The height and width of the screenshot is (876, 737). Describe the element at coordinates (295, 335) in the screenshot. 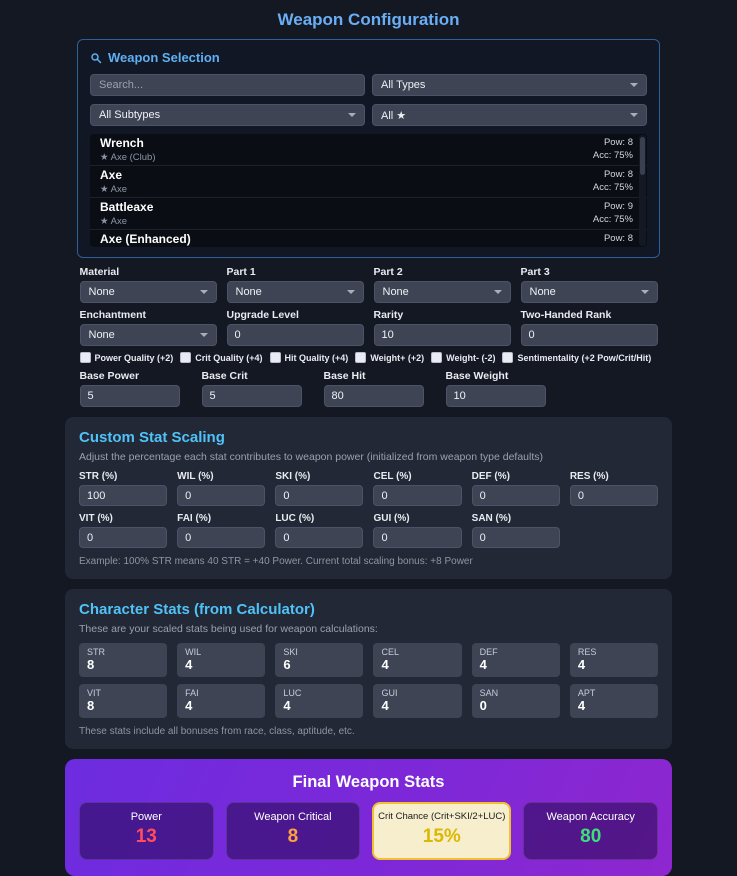

I see `upgrade-level-input` at that location.